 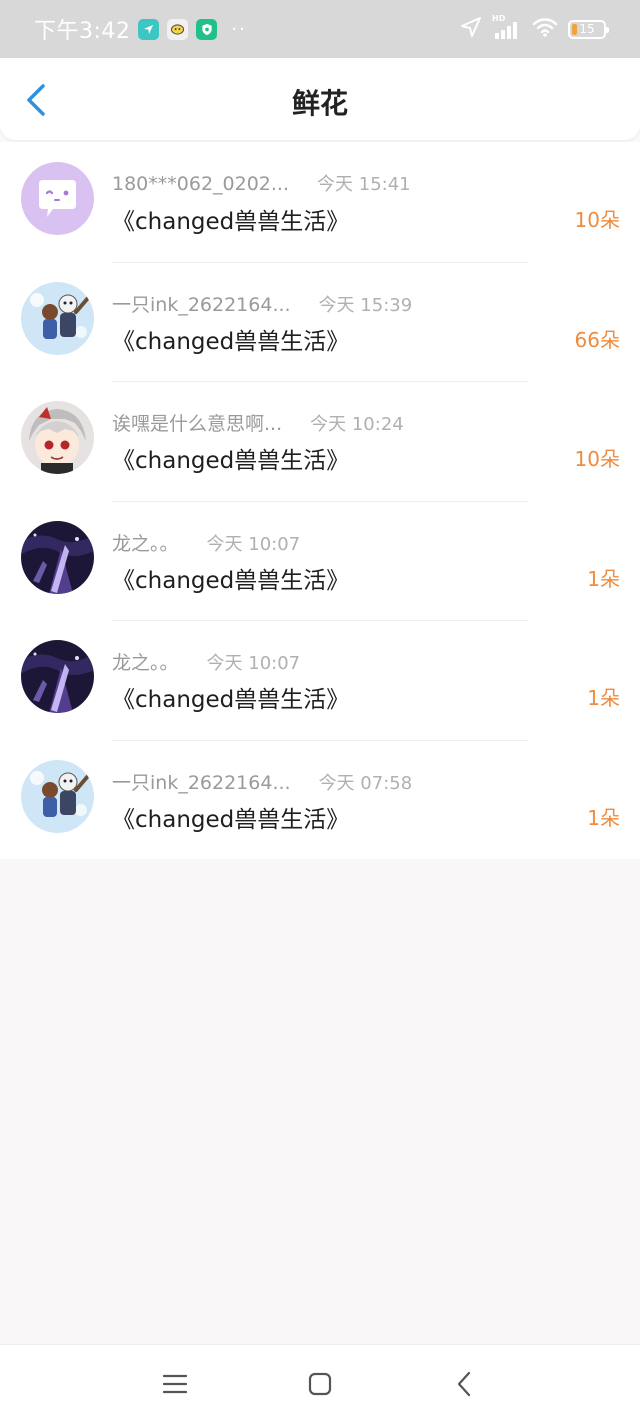 What do you see at coordinates (357, 424) in the screenshot?
I see `sent-time: 今天 10:24` at bounding box center [357, 424].